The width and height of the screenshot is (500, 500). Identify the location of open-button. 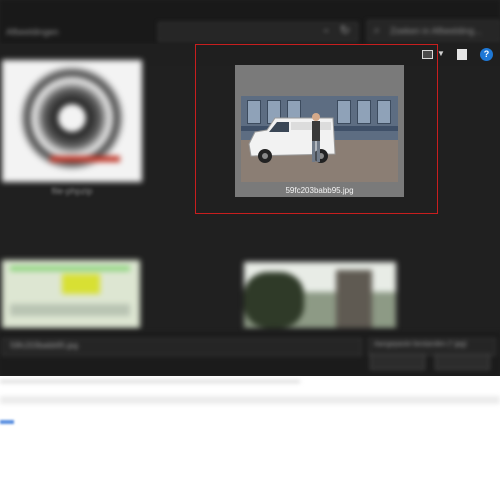
(397, 362).